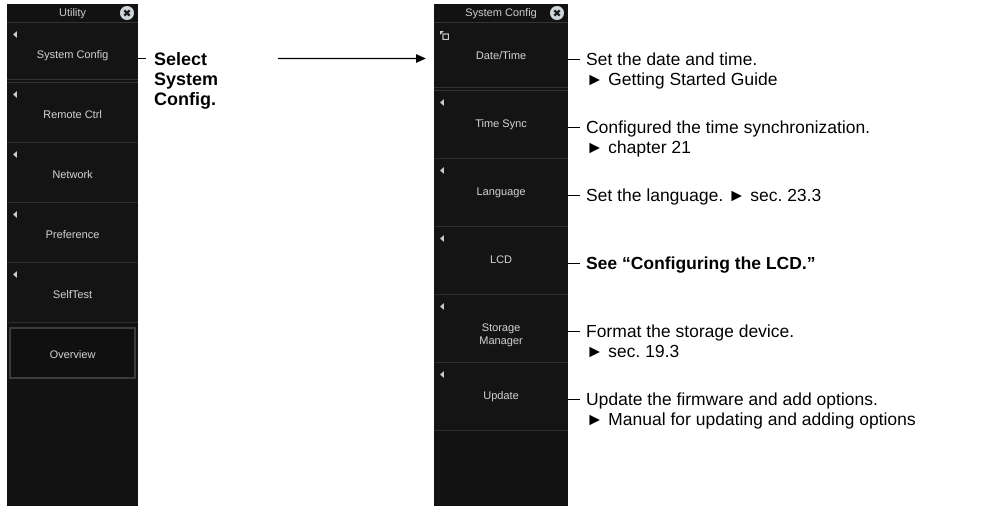 This screenshot has width=995, height=506. Describe the element at coordinates (701, 263) in the screenshot. I see `description-text: See “Configuring the LCD.”` at that location.